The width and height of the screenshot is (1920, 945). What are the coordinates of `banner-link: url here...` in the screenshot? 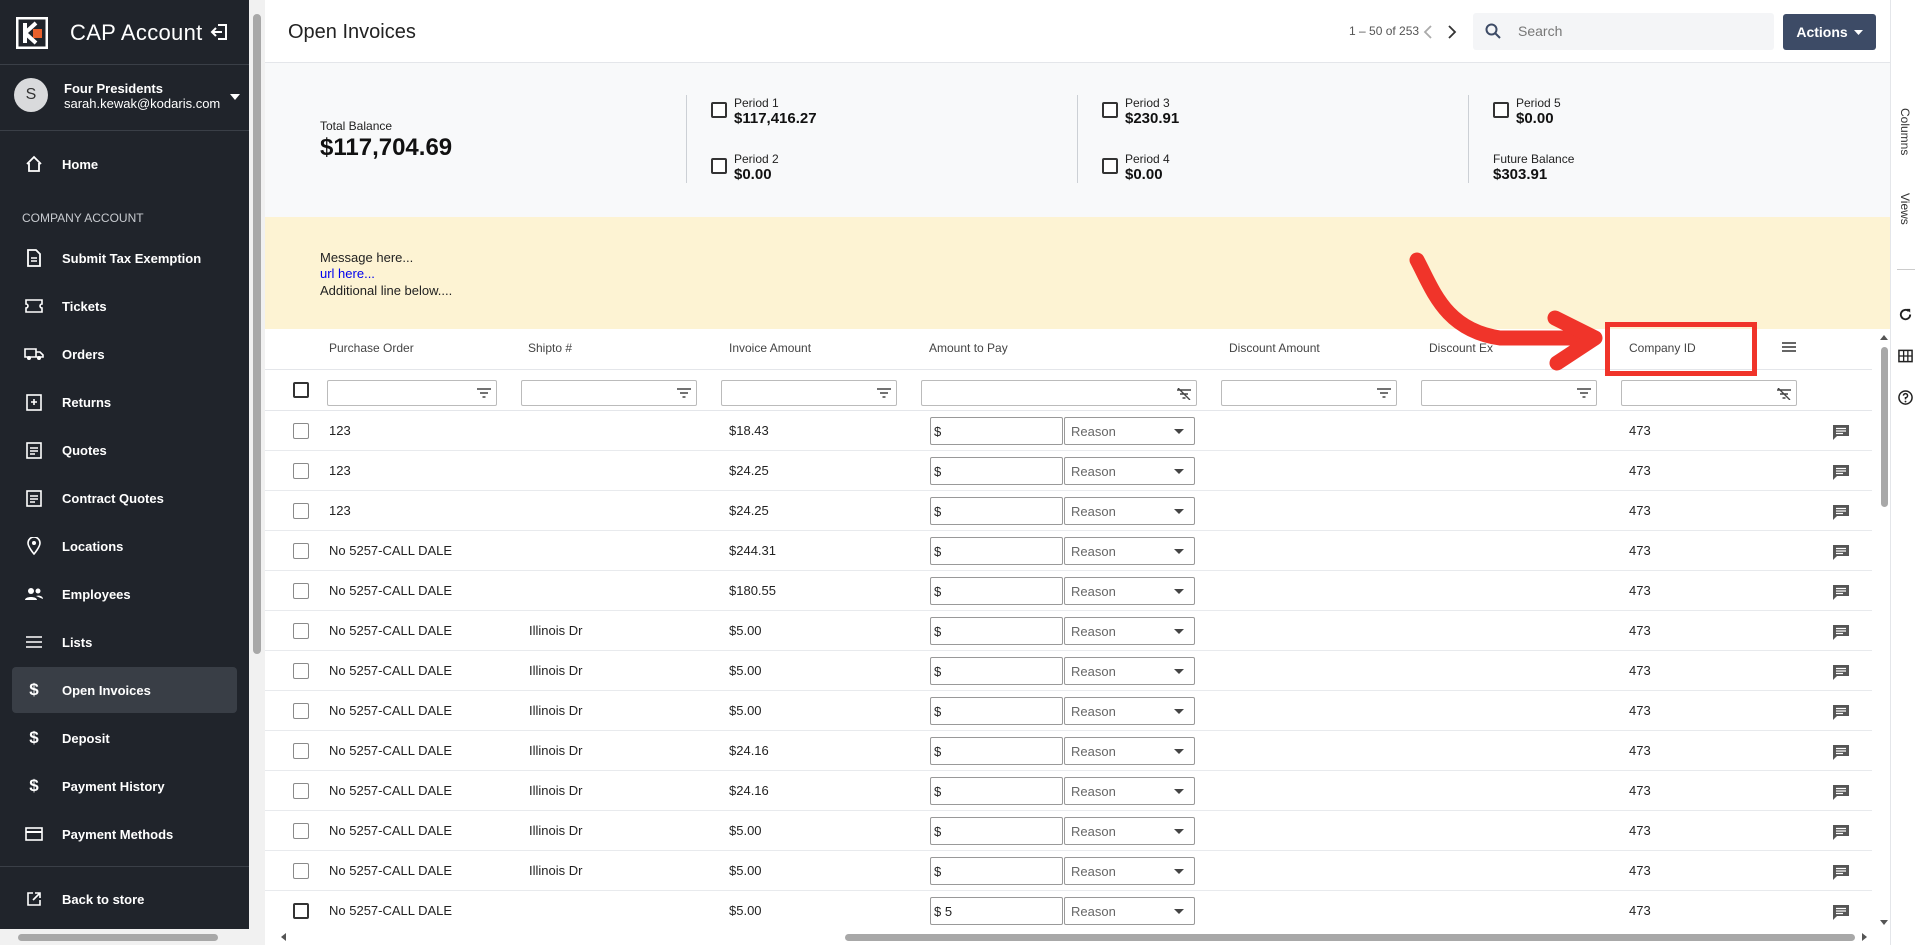 It's located at (347, 273).